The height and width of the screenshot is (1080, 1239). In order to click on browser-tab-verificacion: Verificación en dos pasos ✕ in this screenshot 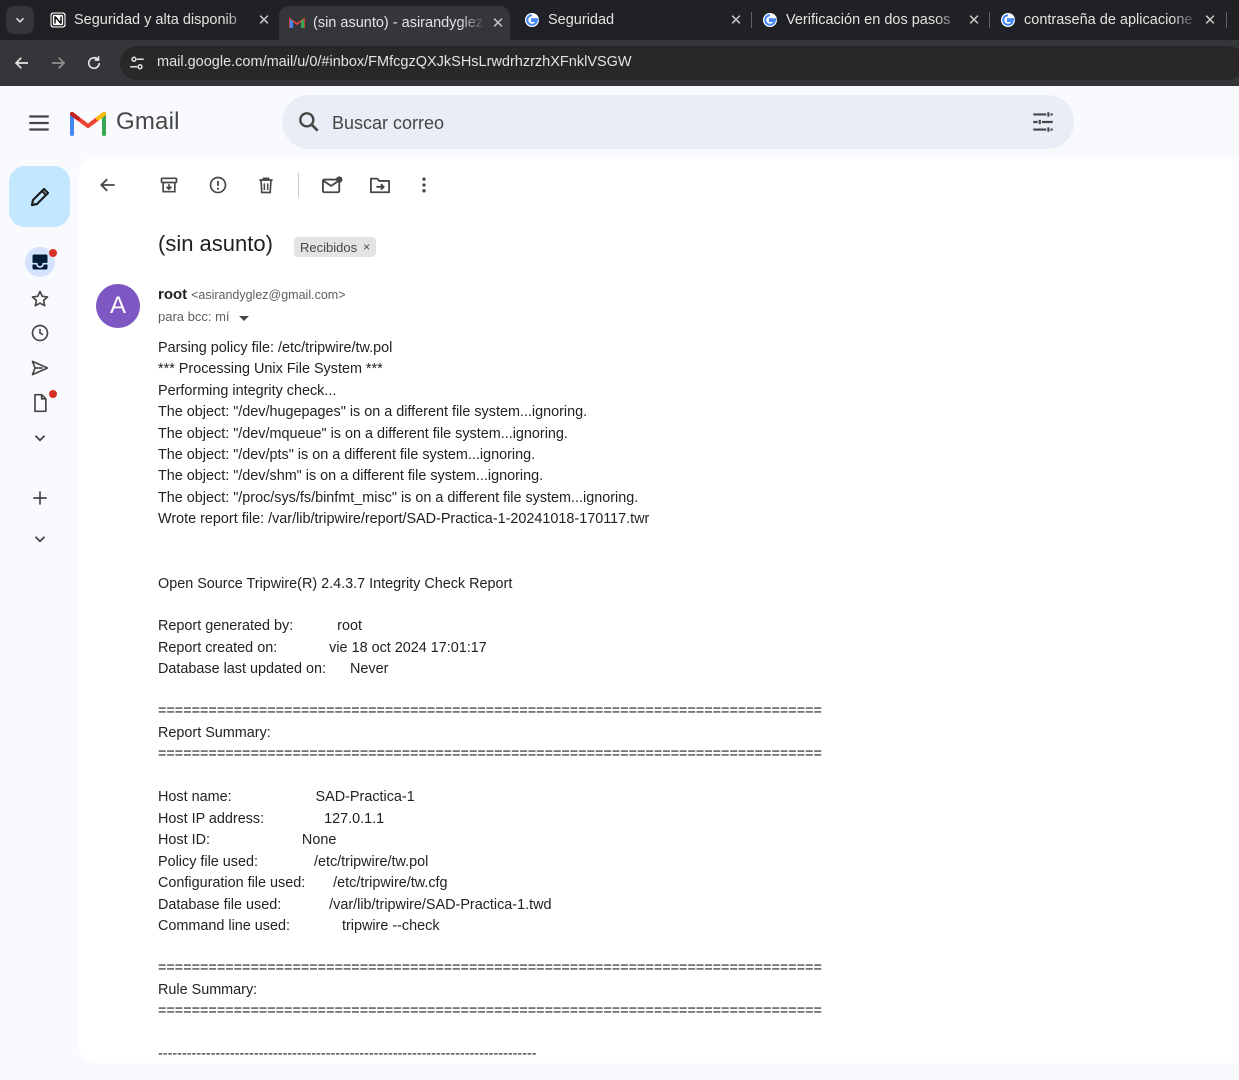, I will do `click(869, 20)`.